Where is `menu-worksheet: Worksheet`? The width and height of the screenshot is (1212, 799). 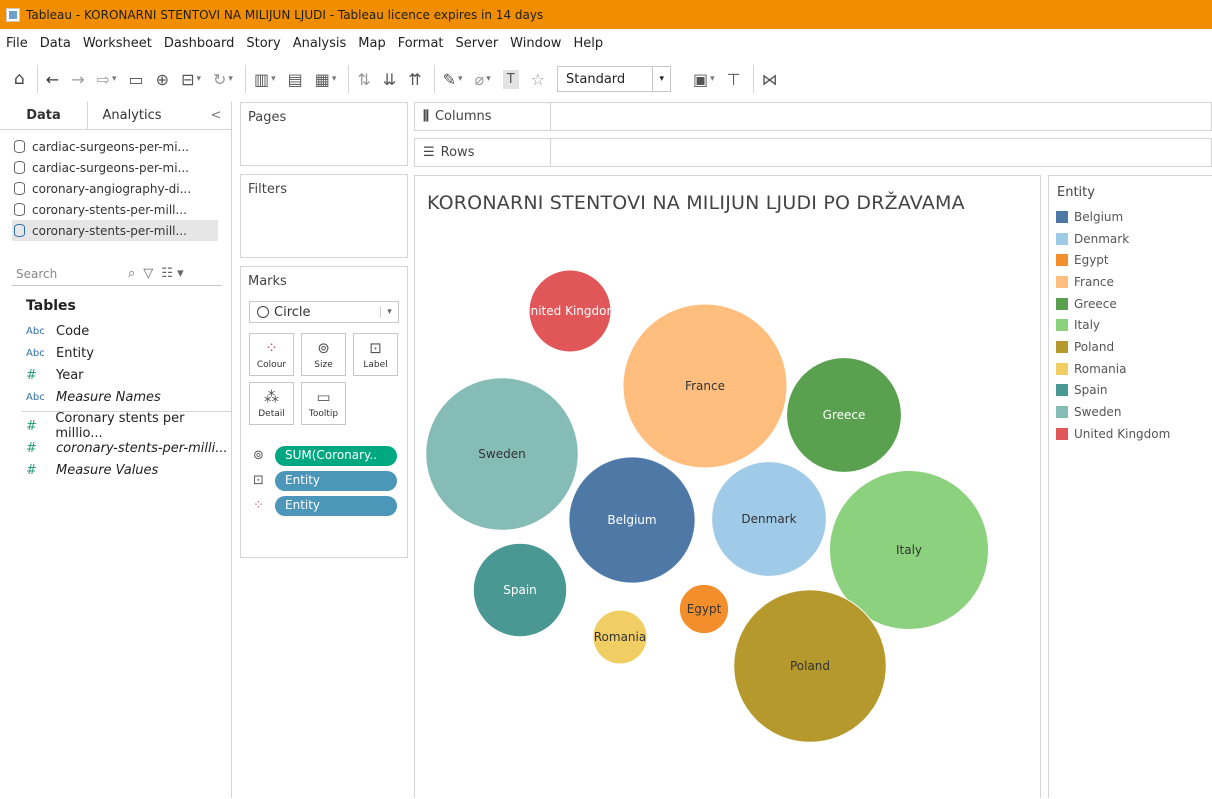 menu-worksheet: Worksheet is located at coordinates (117, 43).